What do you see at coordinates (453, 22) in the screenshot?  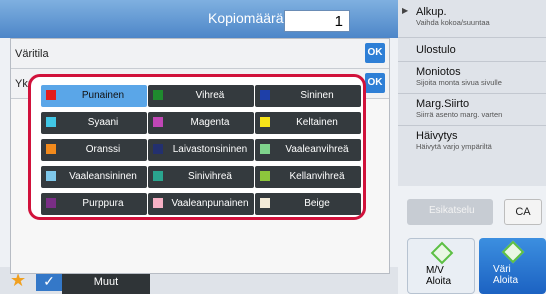 I see `side-item-subtitle: Vaihda kokoa/suuntaa` at bounding box center [453, 22].